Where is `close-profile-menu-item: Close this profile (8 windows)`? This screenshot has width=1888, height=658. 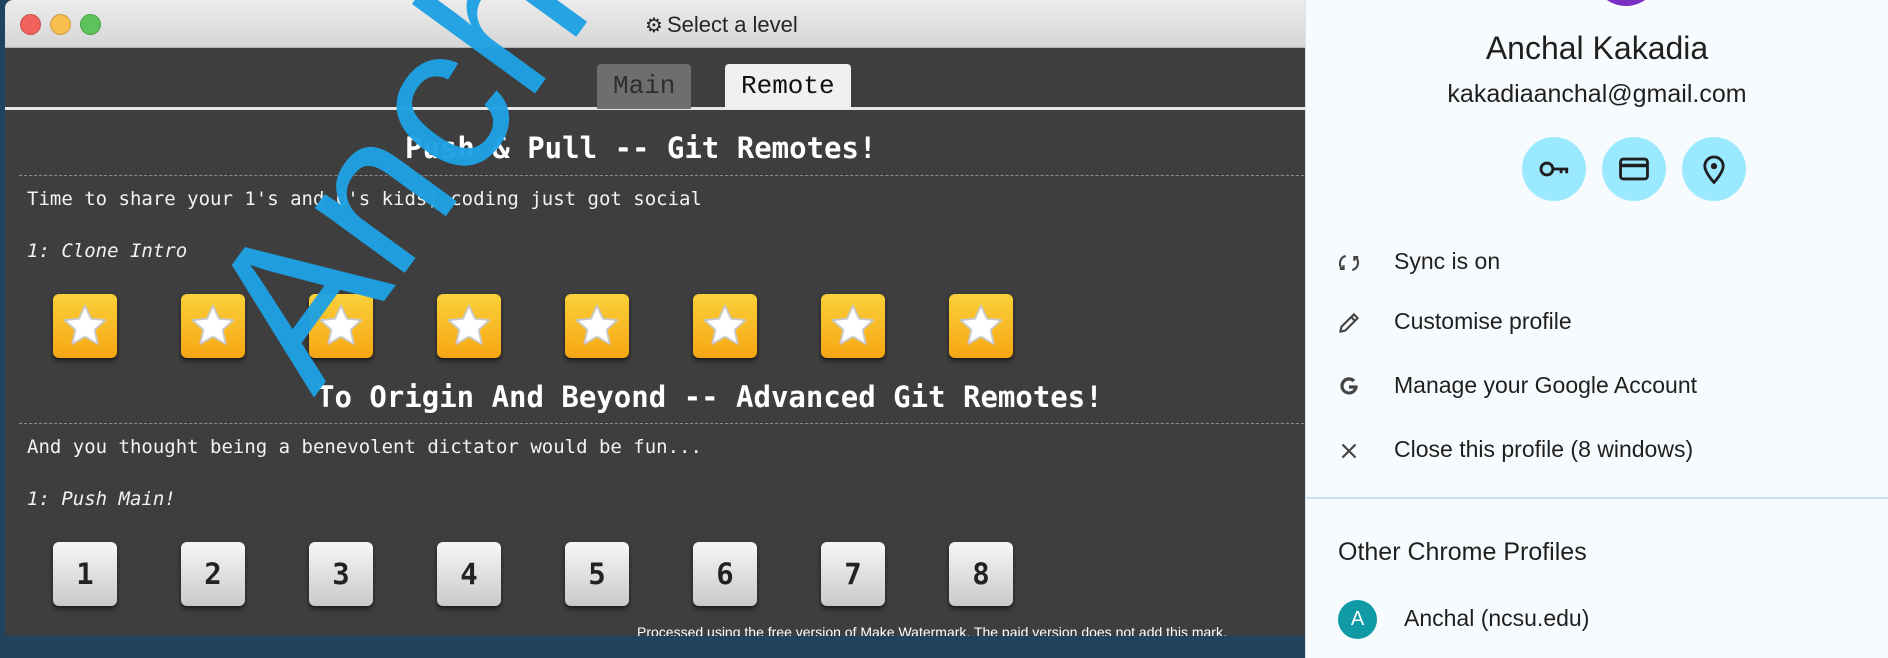
close-profile-menu-item: Close this profile (8 windows) is located at coordinates (1597, 450).